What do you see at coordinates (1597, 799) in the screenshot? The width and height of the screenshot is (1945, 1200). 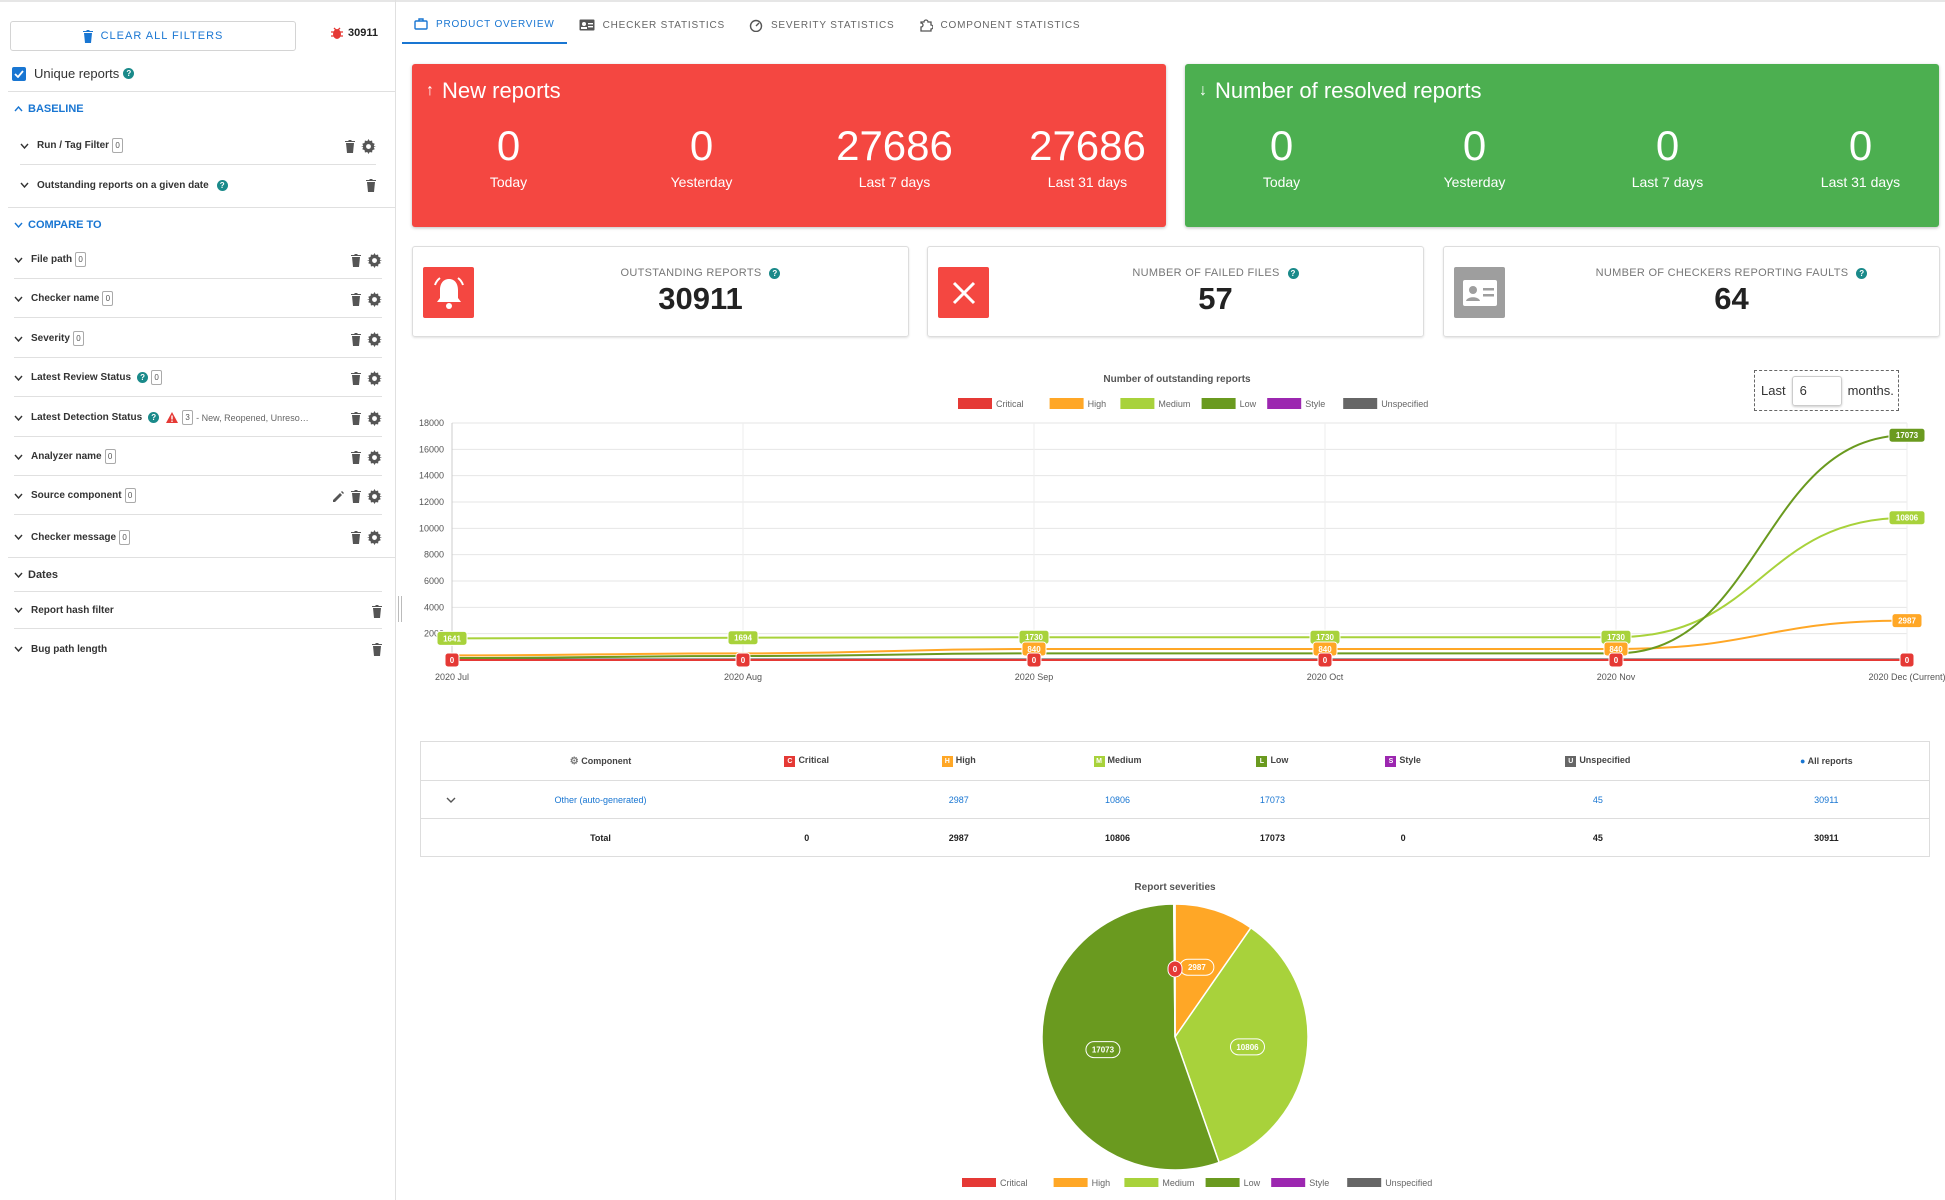 I see `cell-unspecified: 45` at bounding box center [1597, 799].